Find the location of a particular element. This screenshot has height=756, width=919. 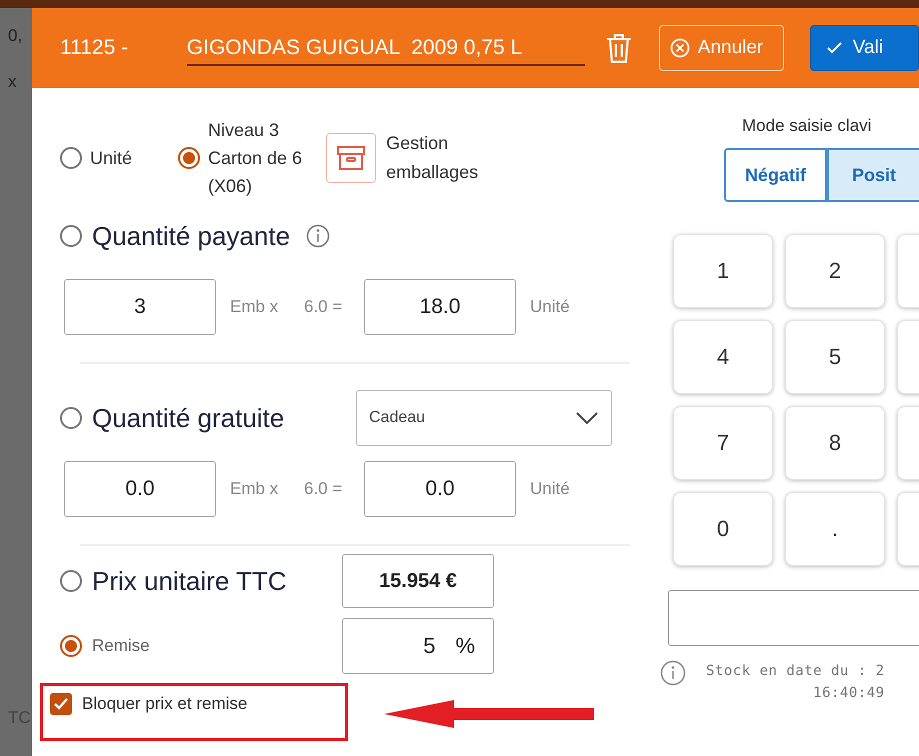

keyboard-mode-label: Mode saisie clavi is located at coordinates (806, 126).